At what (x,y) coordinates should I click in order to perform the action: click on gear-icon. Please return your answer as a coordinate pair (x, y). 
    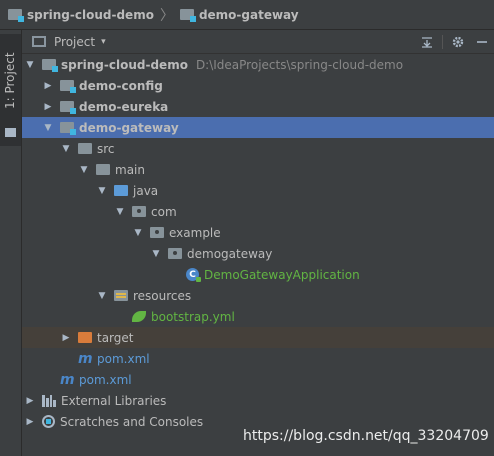
    Looking at the image, I should click on (458, 42).